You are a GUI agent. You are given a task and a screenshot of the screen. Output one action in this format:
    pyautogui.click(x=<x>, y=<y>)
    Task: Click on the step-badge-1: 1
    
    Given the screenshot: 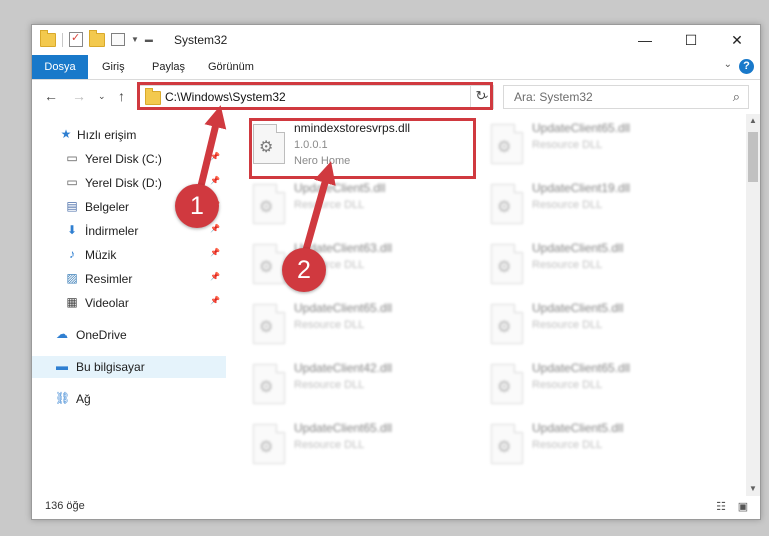 What is the action you would take?
    pyautogui.click(x=197, y=206)
    